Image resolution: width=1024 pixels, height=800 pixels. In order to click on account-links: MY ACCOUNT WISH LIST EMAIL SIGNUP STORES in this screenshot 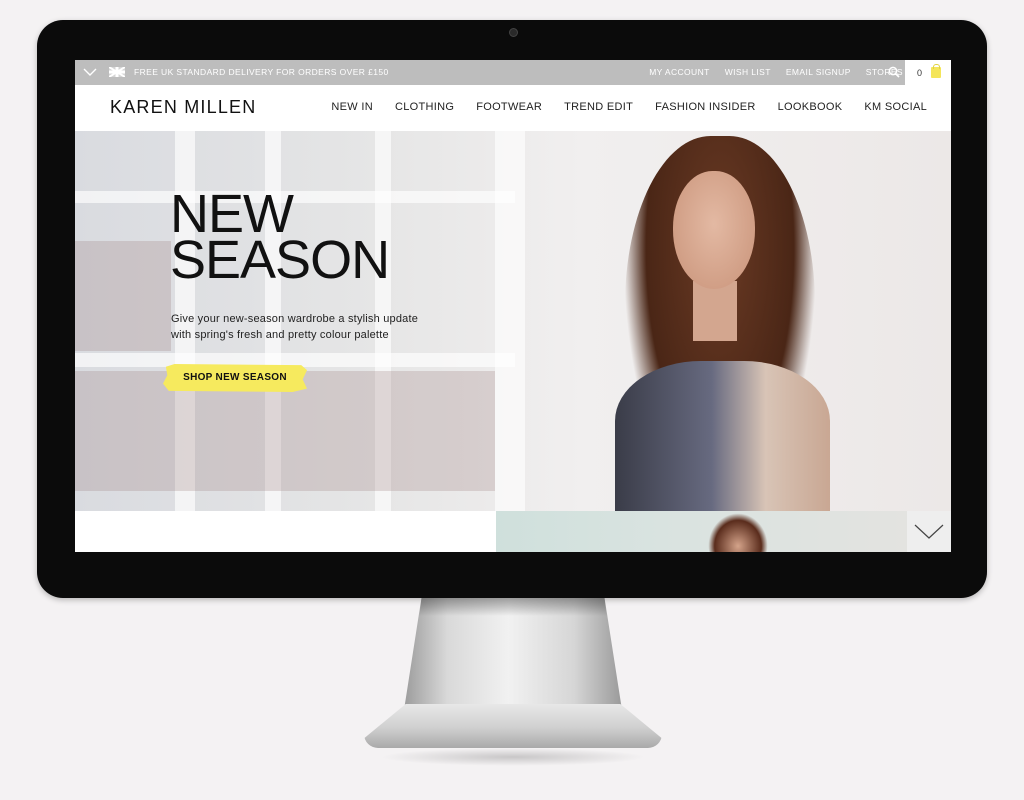, I will do `click(768, 72)`.